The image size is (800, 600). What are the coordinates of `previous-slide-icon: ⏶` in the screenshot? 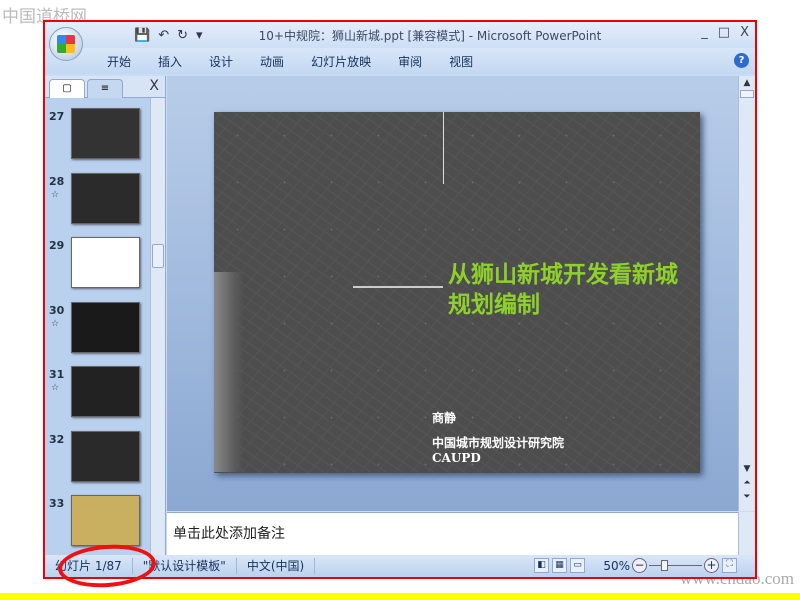 It's located at (747, 483).